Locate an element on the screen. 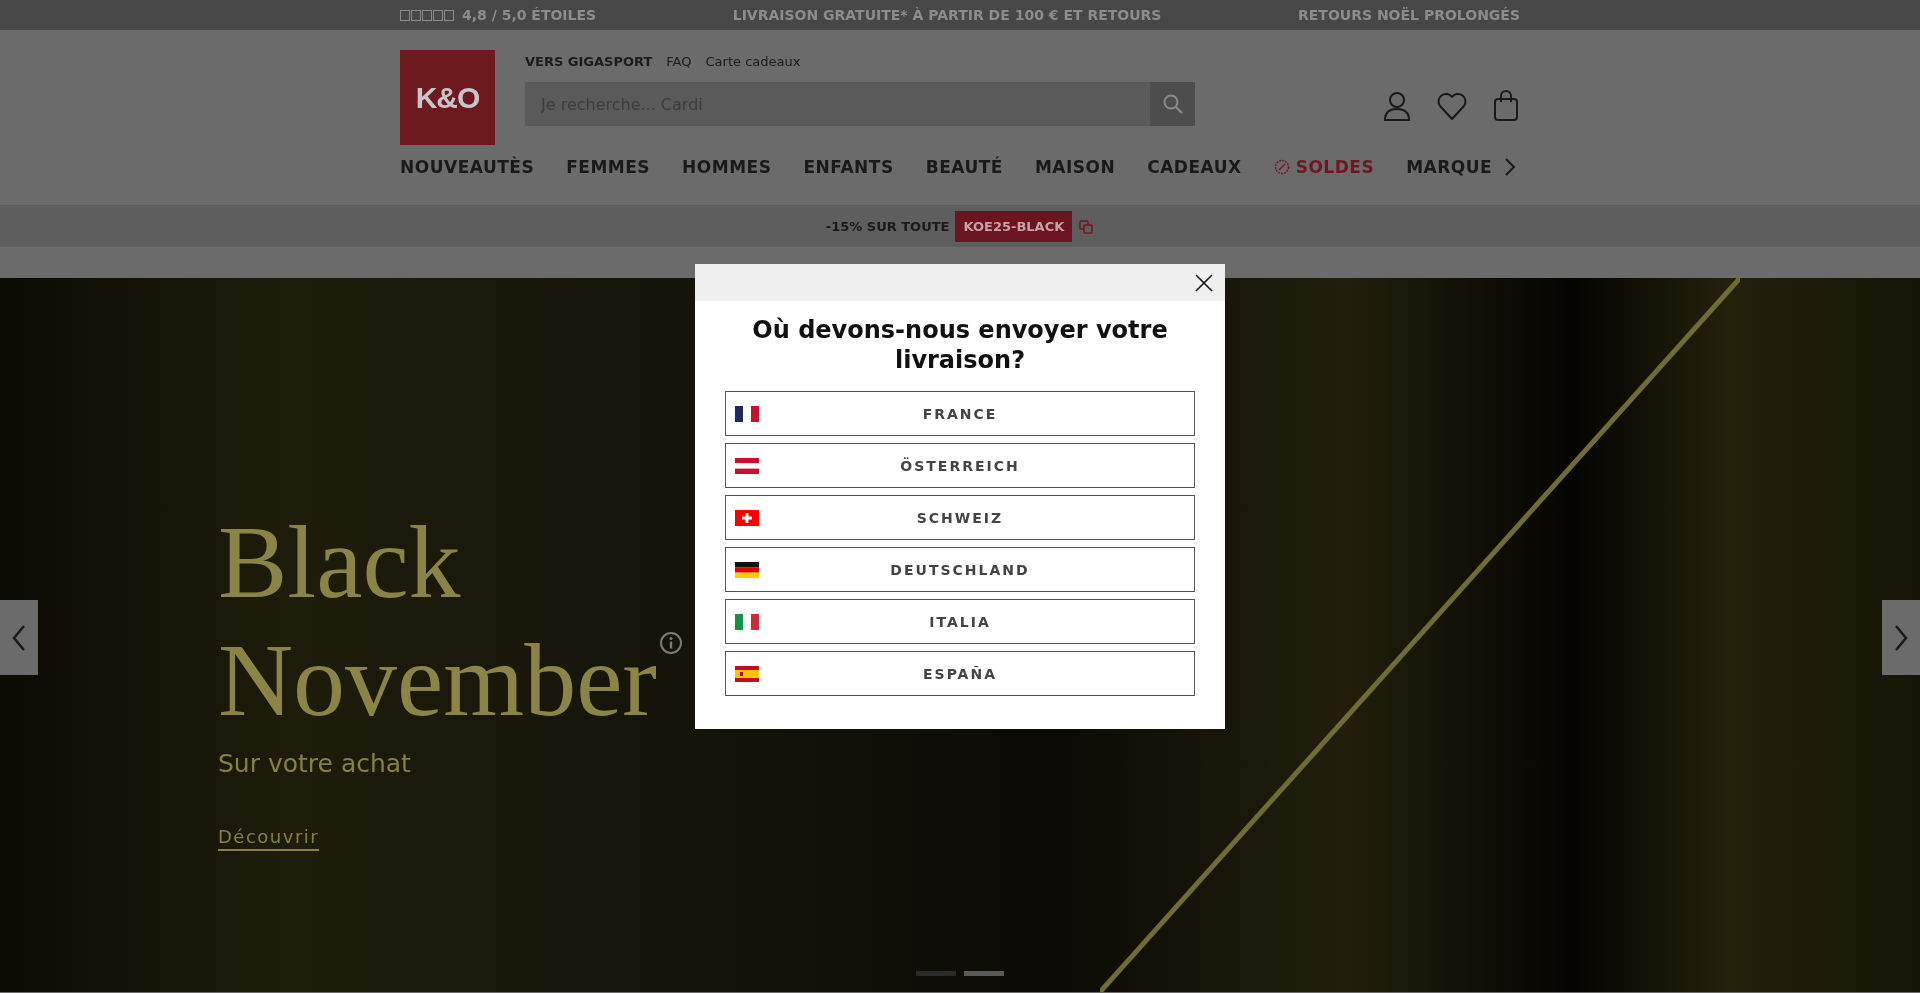 The image size is (1920, 993). announcement-text: LIVRAISON GRATUITE* À PARTIR DE 100 € ET RETOURS is located at coordinates (947, 15).